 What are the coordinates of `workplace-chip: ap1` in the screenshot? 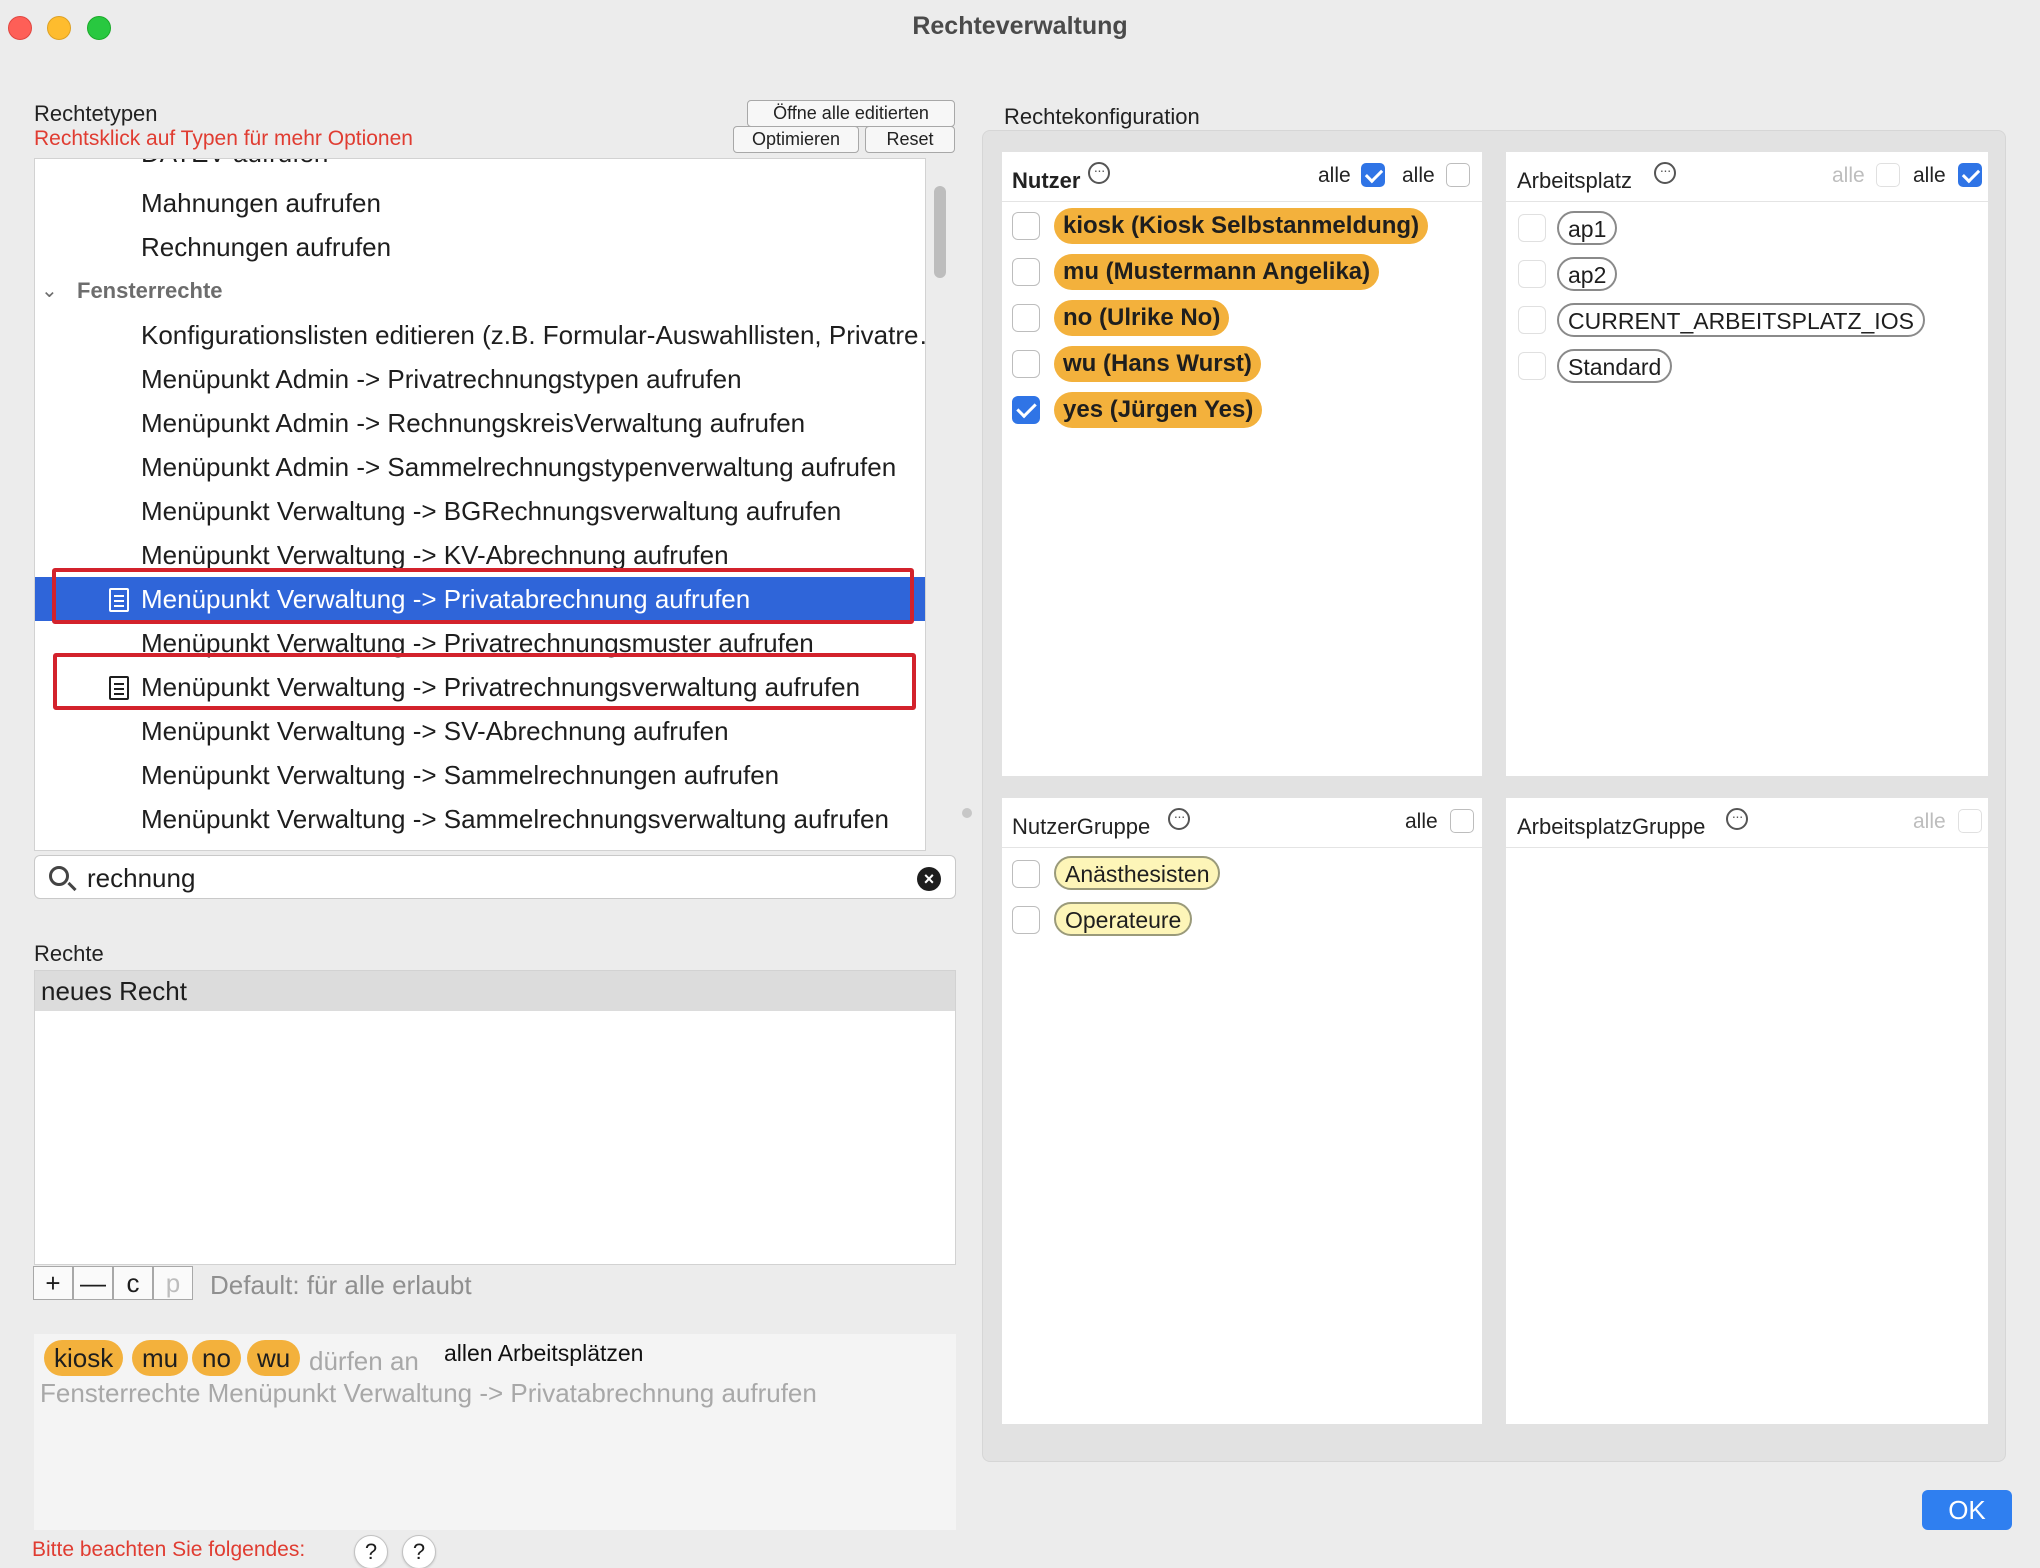 It's located at (1587, 228).